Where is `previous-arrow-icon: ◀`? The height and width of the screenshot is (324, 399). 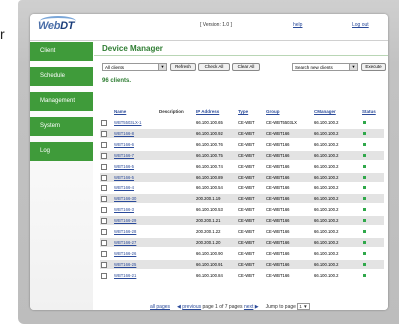
previous-arrow-icon: ◀ is located at coordinates (179, 307).